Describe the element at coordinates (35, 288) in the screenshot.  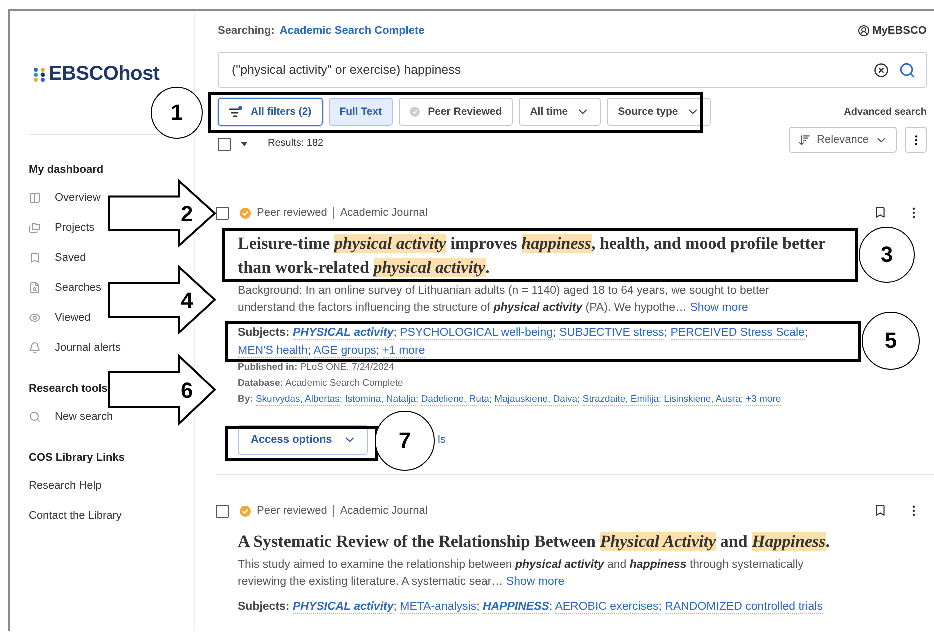
I see `document-search-icon` at that location.